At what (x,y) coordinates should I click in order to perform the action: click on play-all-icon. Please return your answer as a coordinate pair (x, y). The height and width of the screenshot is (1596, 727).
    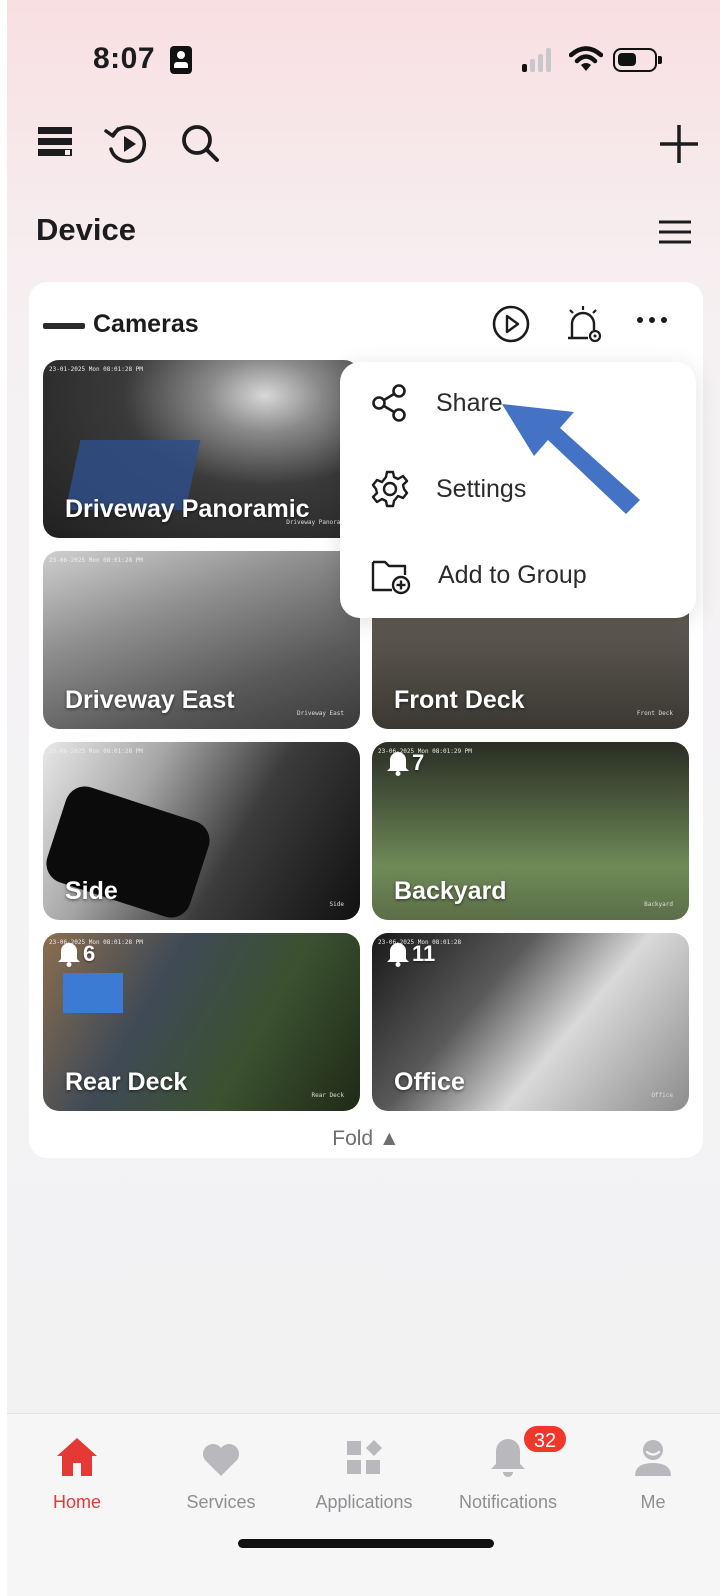
    Looking at the image, I should click on (511, 324).